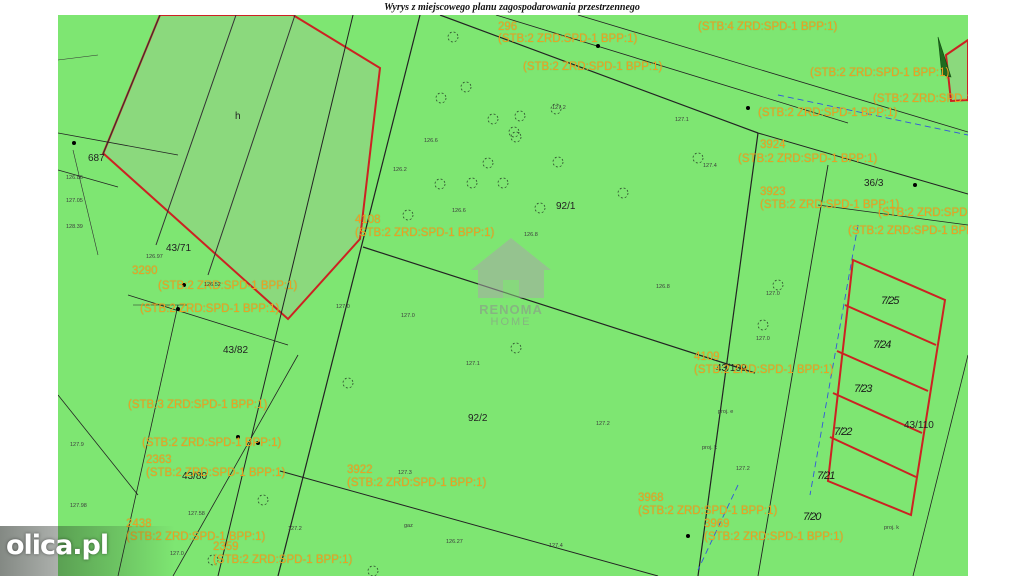  Describe the element at coordinates (882, 345) in the screenshot. I see `plot-label: 7/24` at that location.